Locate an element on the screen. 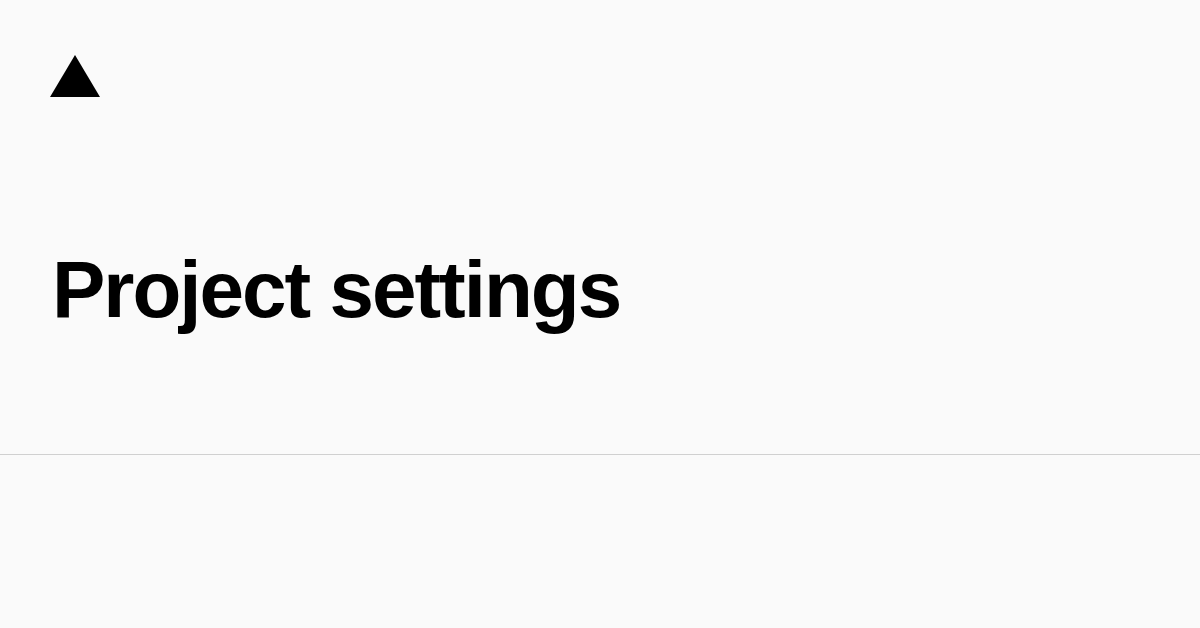  triangle-logo-icon is located at coordinates (75, 76).